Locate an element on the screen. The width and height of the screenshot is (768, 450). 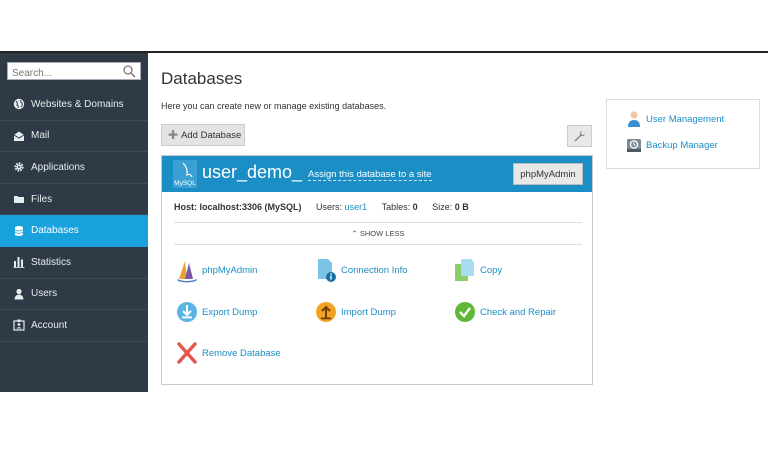
sidebar-item-applications: Applications is located at coordinates (74, 168).